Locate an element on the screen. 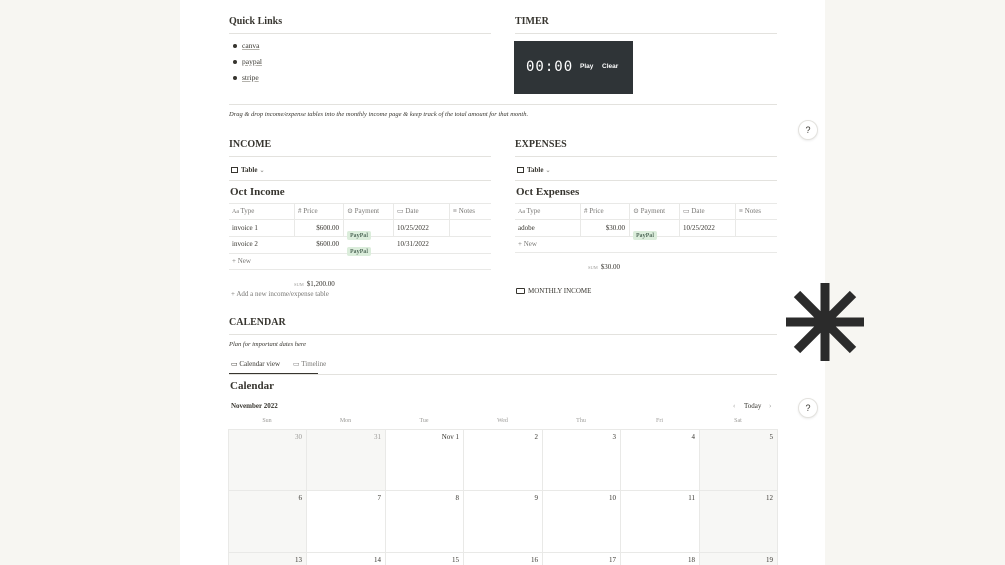 This screenshot has width=1005, height=565. weekday-label: Wed is located at coordinates (502, 421).